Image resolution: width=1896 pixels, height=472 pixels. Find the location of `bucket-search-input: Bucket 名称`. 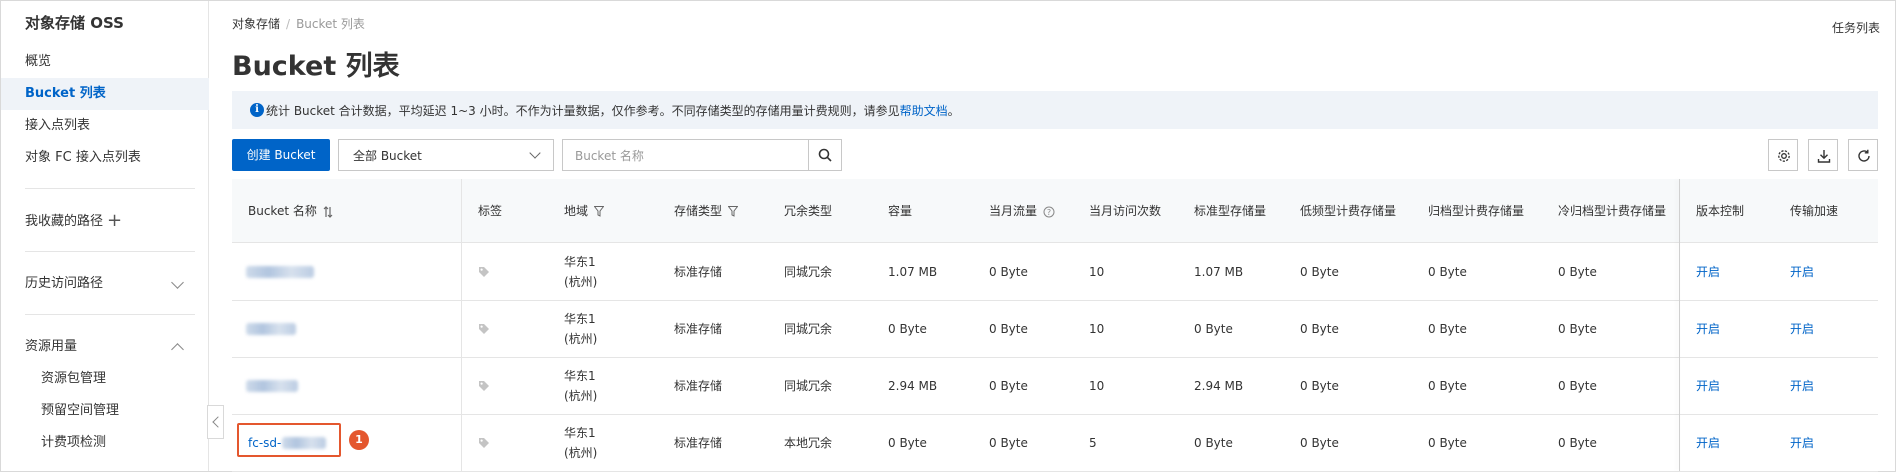

bucket-search-input: Bucket 名称 is located at coordinates (686, 155).